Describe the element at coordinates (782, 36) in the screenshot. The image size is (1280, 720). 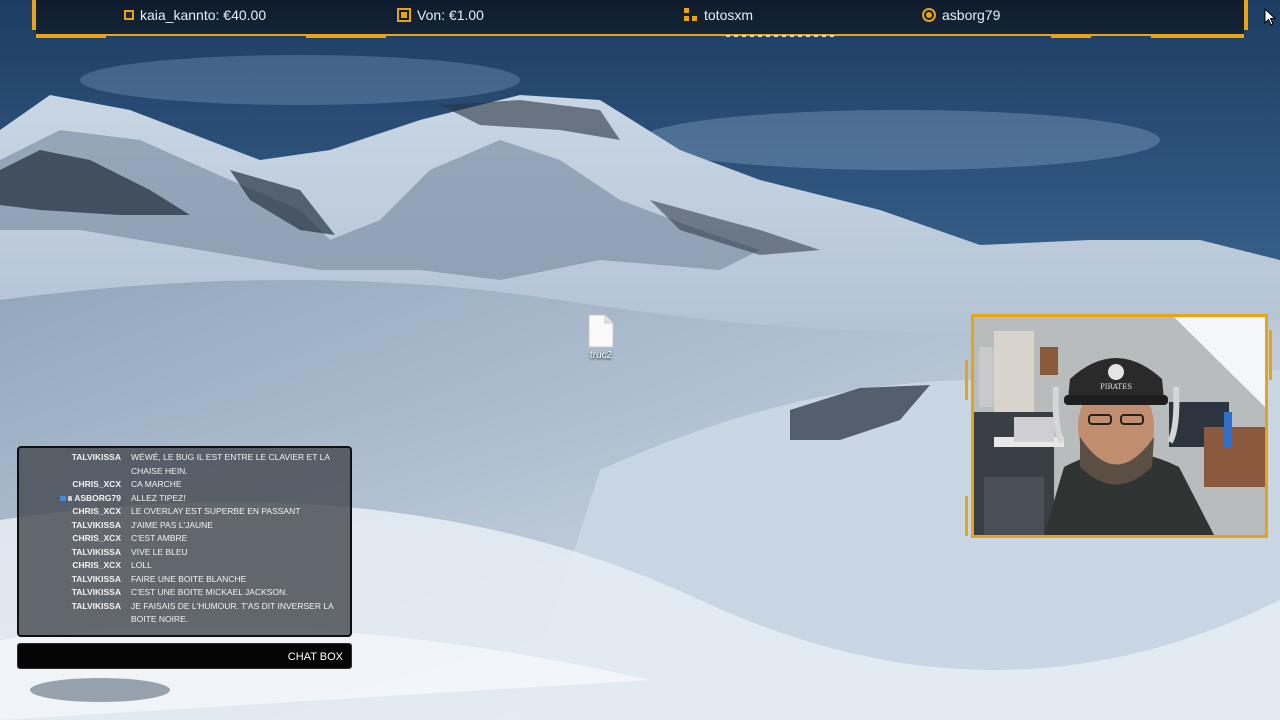
I see `bar-dashed-divider` at that location.